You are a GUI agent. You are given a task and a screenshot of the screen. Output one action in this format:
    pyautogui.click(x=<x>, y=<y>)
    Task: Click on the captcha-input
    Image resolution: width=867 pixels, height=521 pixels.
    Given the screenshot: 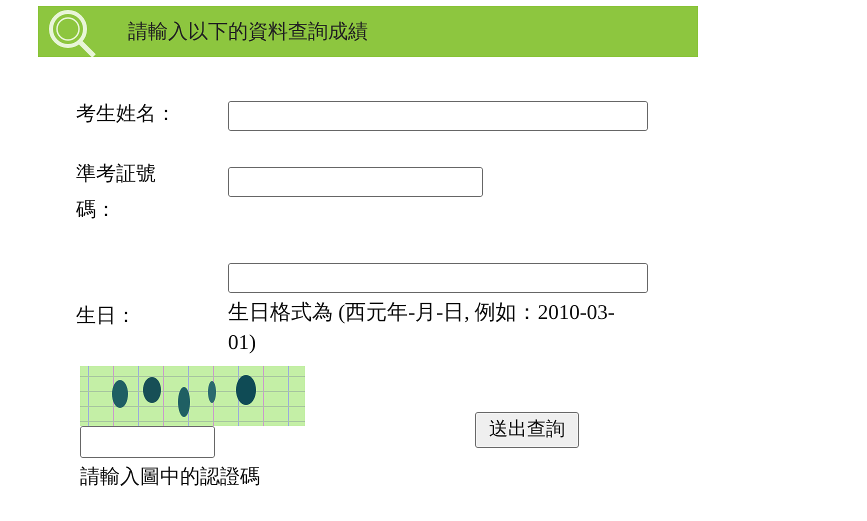 What is the action you would take?
    pyautogui.click(x=147, y=442)
    